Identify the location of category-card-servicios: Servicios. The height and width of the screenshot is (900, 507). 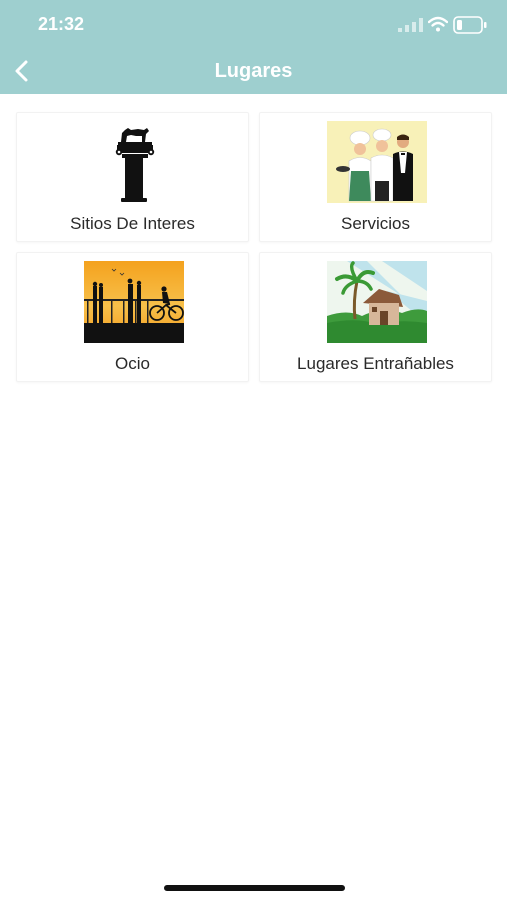
(375, 177).